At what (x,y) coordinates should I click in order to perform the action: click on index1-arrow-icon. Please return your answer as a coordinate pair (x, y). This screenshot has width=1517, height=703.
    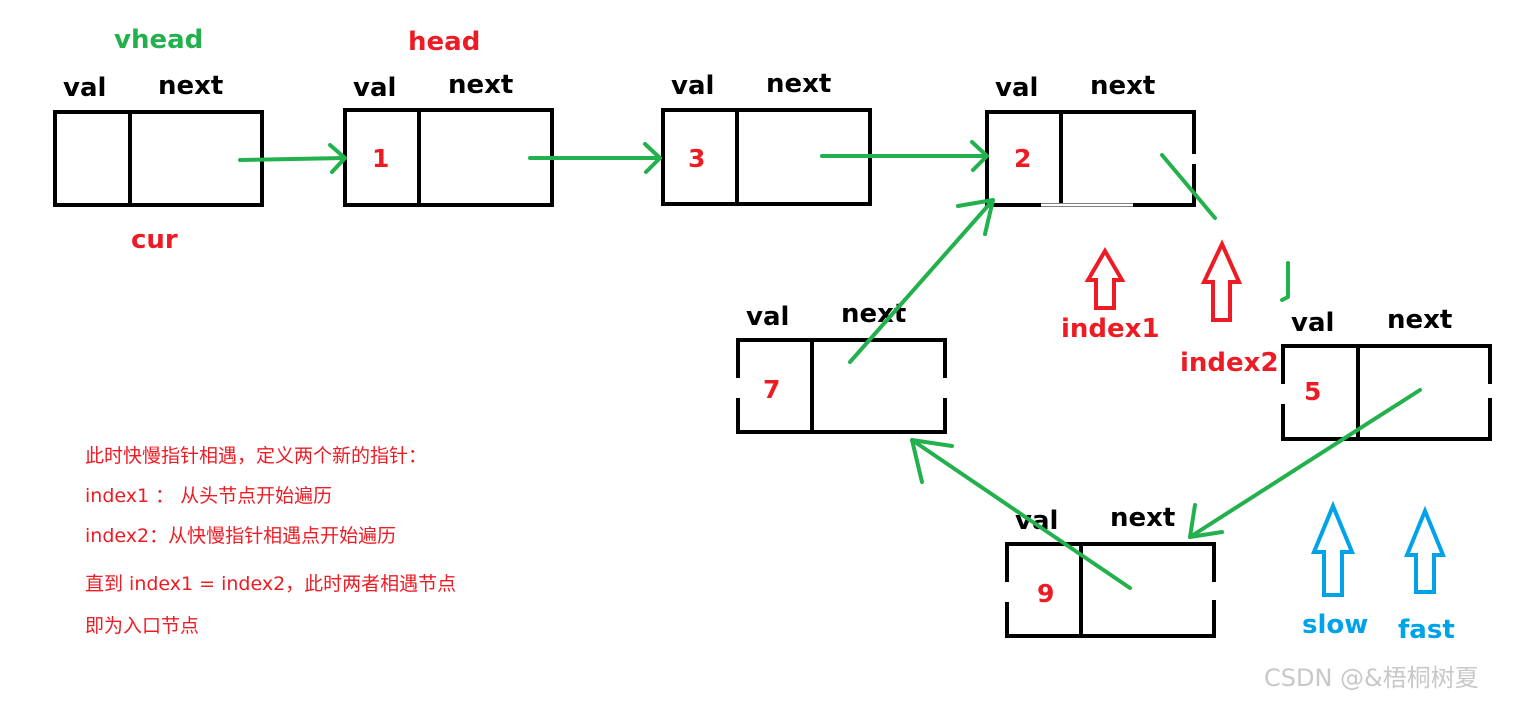
    Looking at the image, I should click on (1105, 278).